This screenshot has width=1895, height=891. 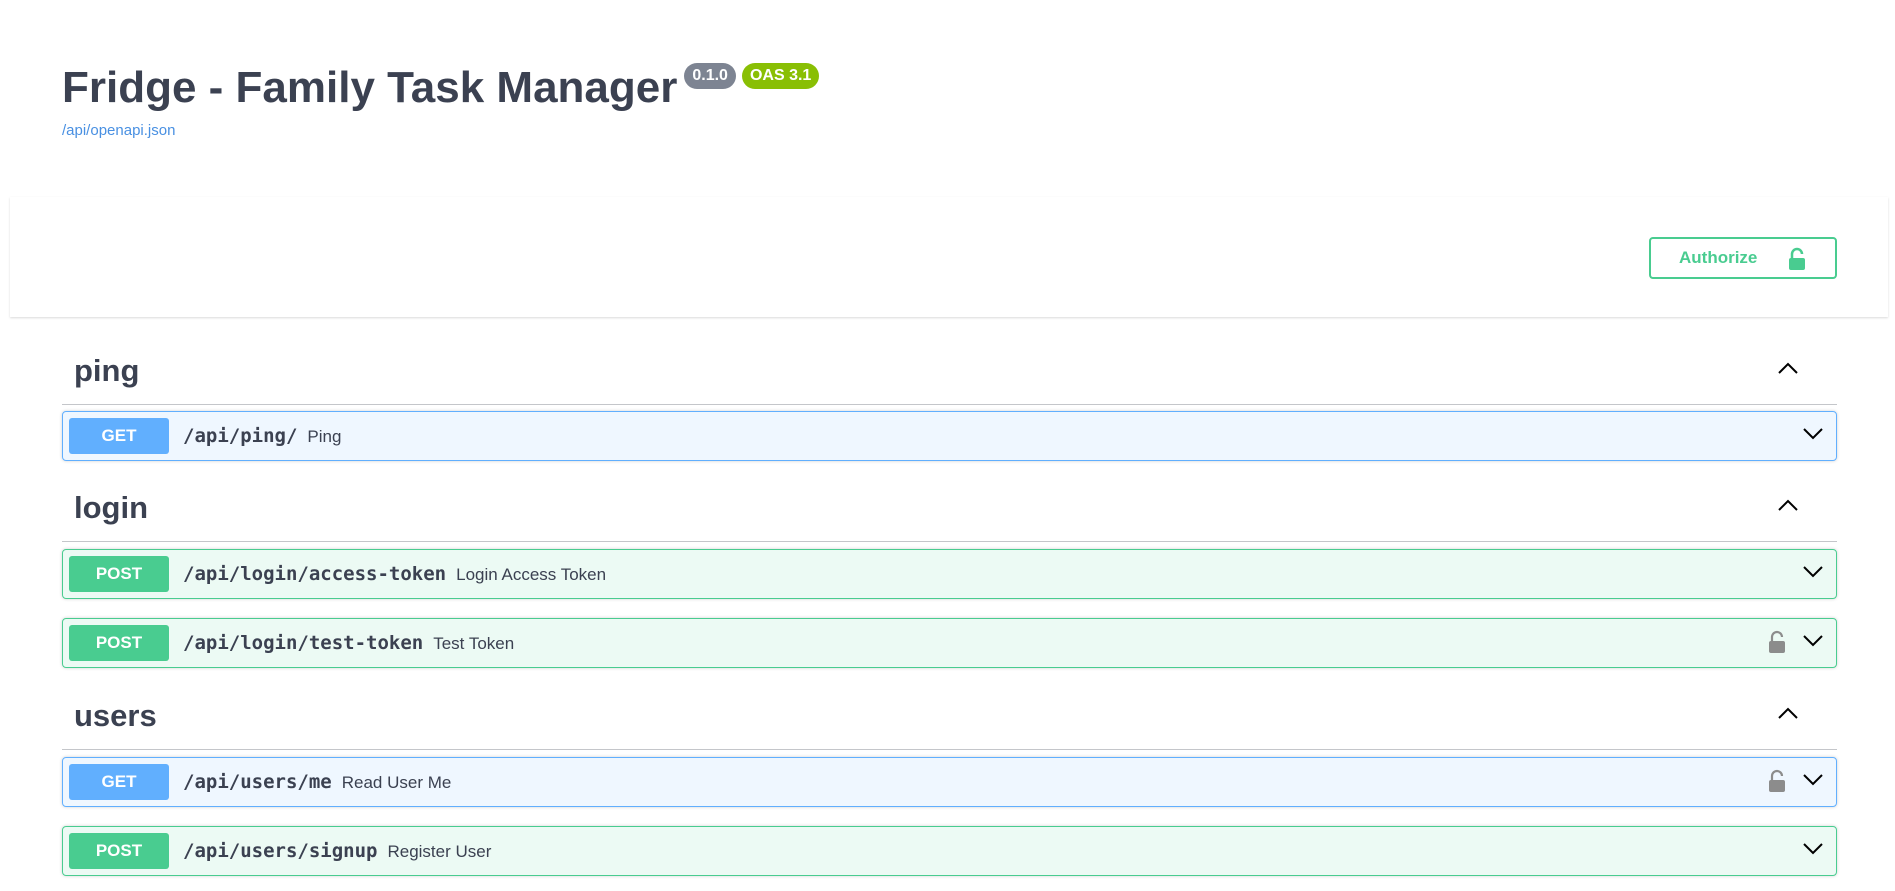 What do you see at coordinates (1718, 257) in the screenshot?
I see `authorize-label: Authorize` at bounding box center [1718, 257].